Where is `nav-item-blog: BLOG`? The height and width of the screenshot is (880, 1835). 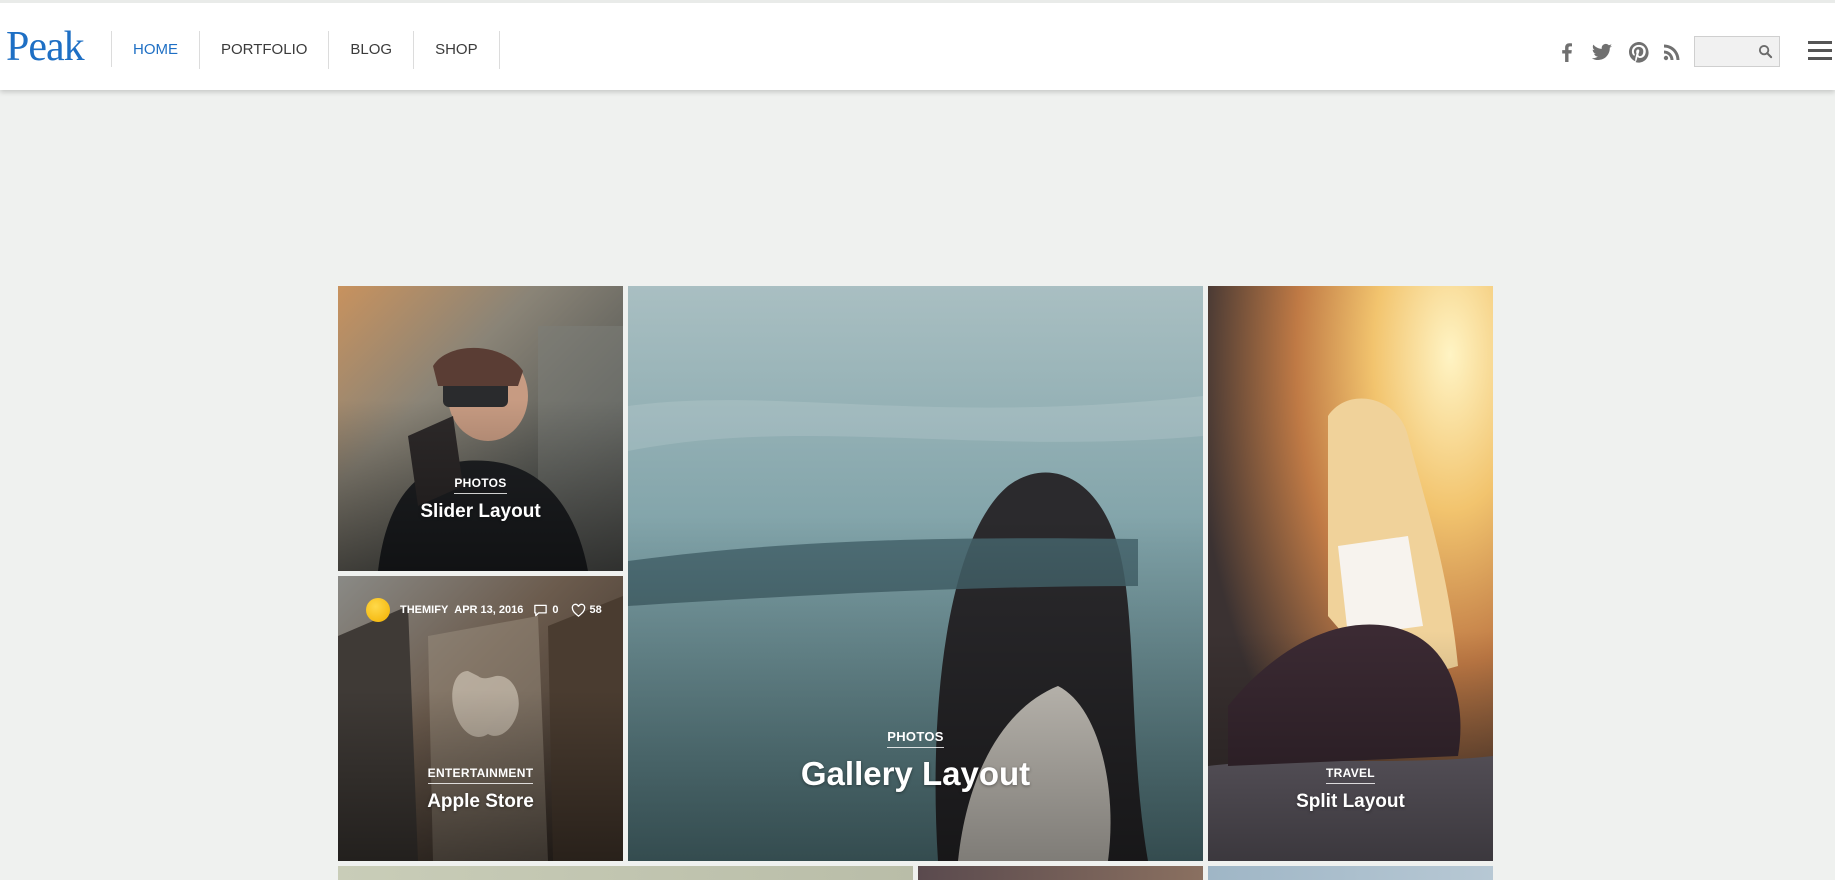
nav-item-blog: BLOG is located at coordinates (372, 50).